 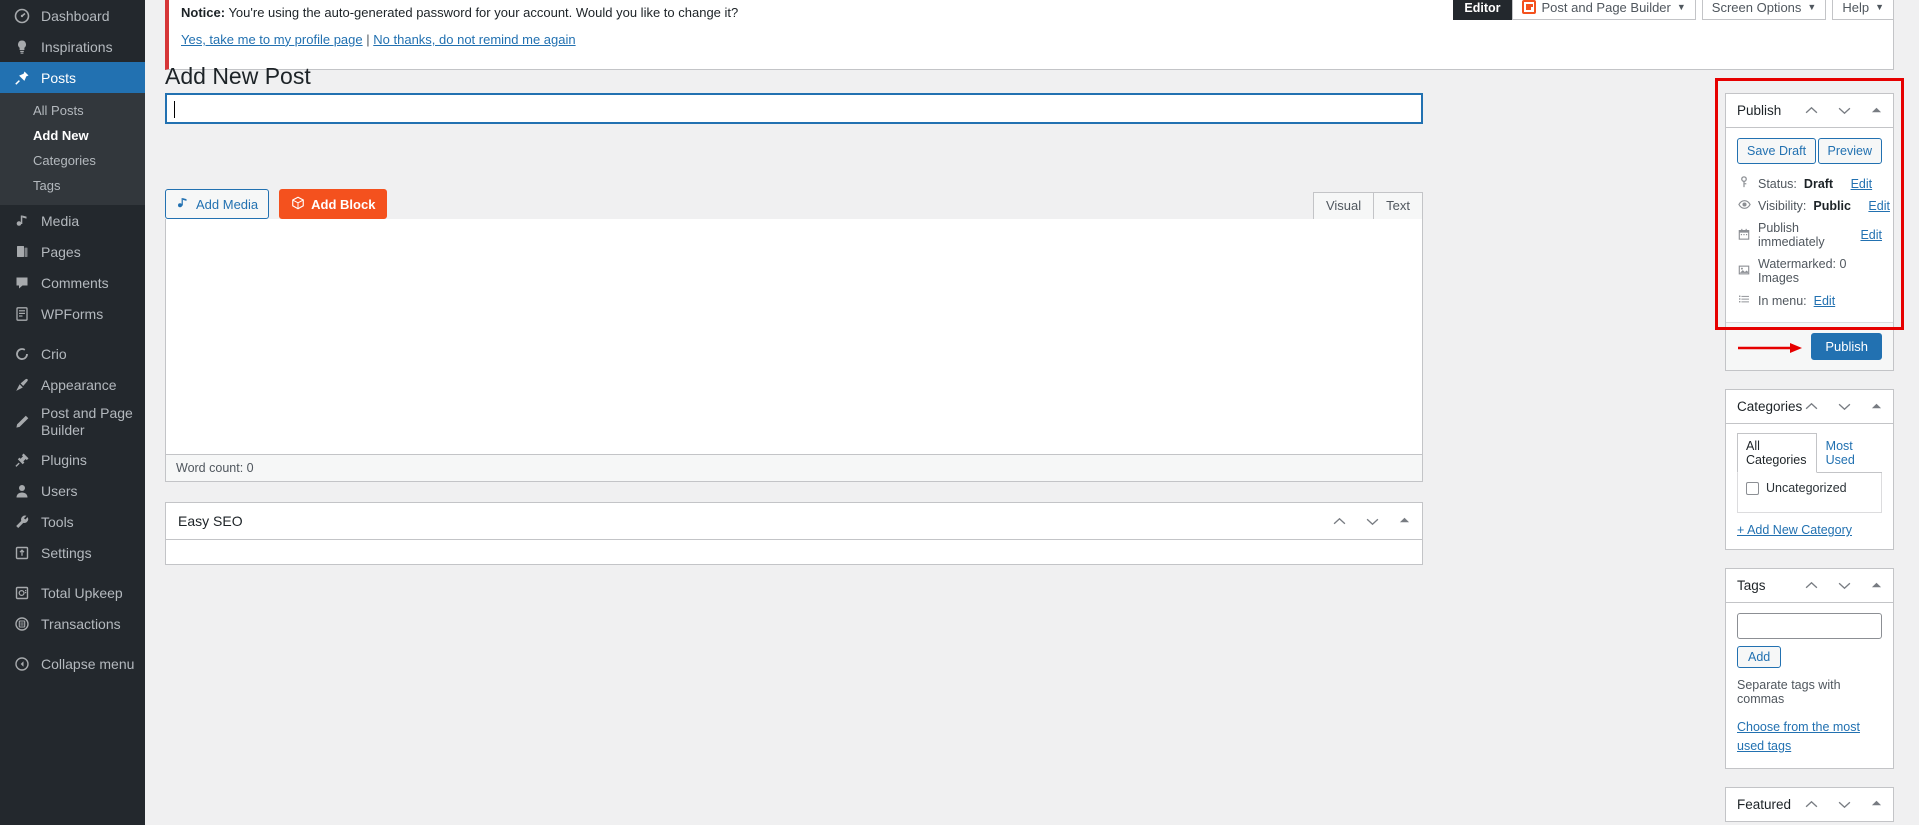 What do you see at coordinates (72, 77) in the screenshot?
I see `sidebar-item-posts: Posts` at bounding box center [72, 77].